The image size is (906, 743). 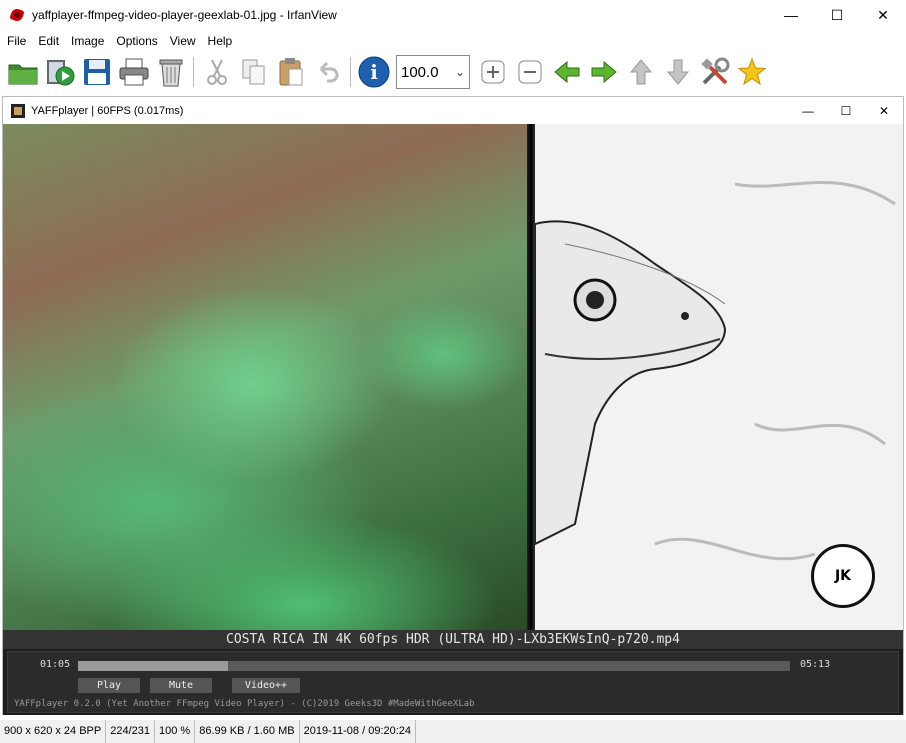 What do you see at coordinates (808, 110) in the screenshot?
I see `player-minimize-button: —` at bounding box center [808, 110].